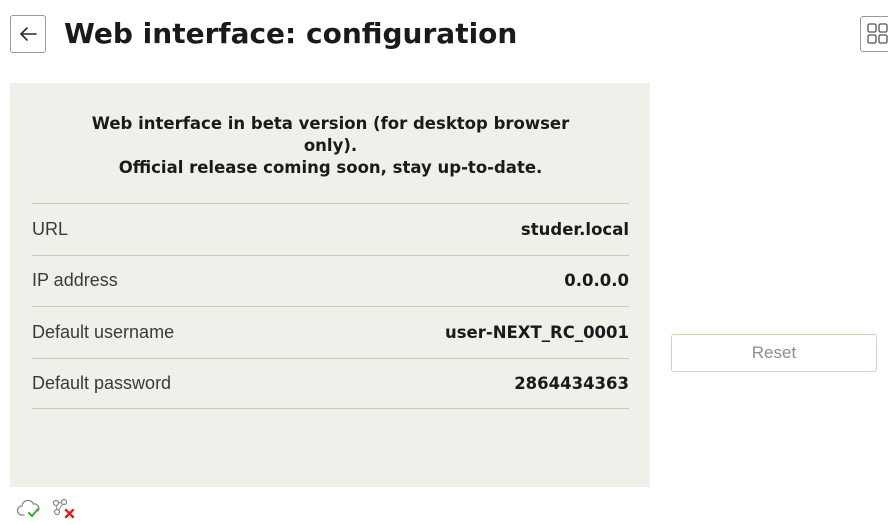 The height and width of the screenshot is (525, 888). I want to click on beta-notice-line: only)., so click(330, 145).